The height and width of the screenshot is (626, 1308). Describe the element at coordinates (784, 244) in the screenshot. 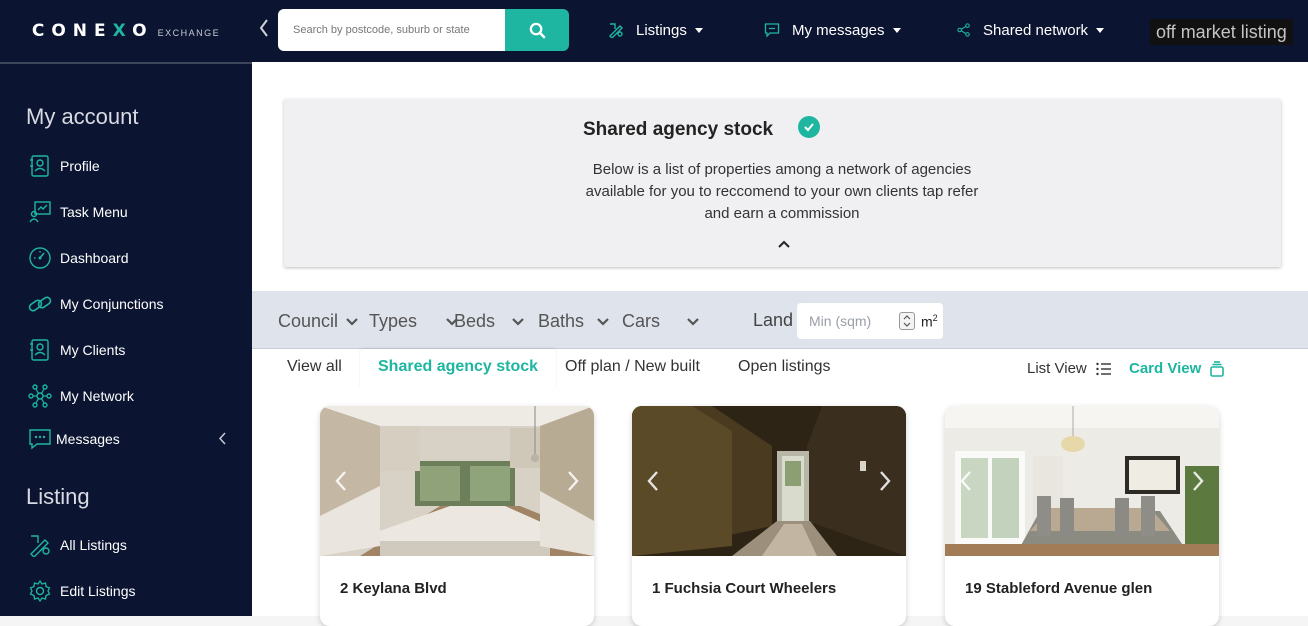

I see `chevron-up-icon` at that location.